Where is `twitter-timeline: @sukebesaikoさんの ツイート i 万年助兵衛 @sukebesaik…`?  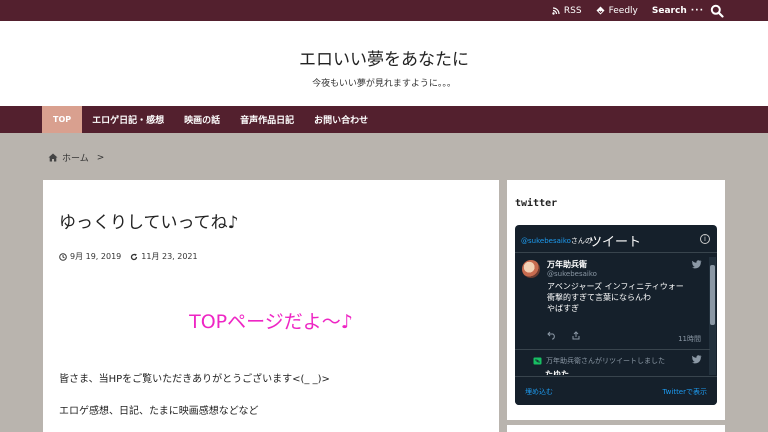 twitter-timeline: @sukebesaikoさんの ツイート i 万年助兵衛 @sukebesaik… is located at coordinates (616, 315).